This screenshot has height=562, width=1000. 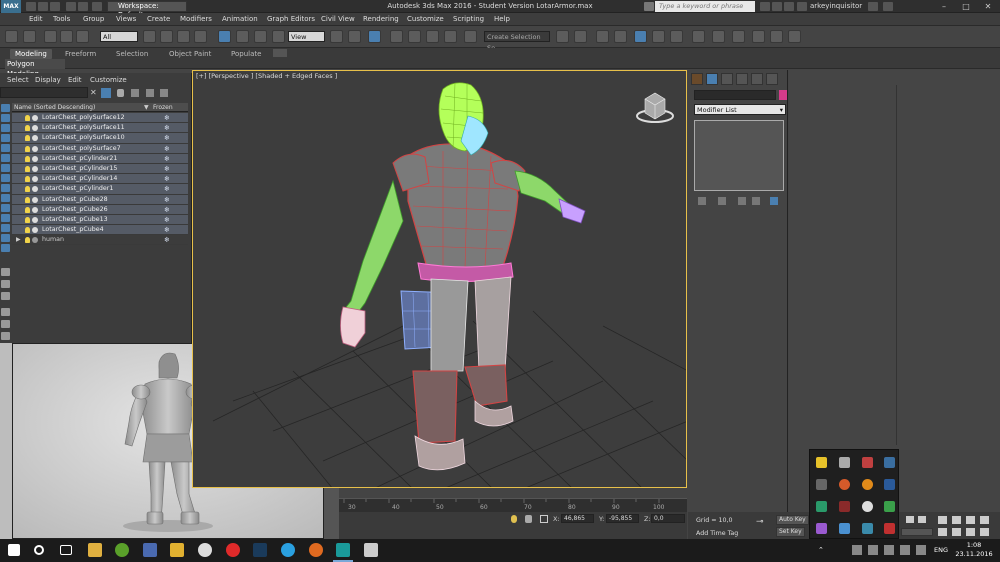 I want to click on table-row: LotarChest_polySurface7 ❄, so click(x=100, y=148).